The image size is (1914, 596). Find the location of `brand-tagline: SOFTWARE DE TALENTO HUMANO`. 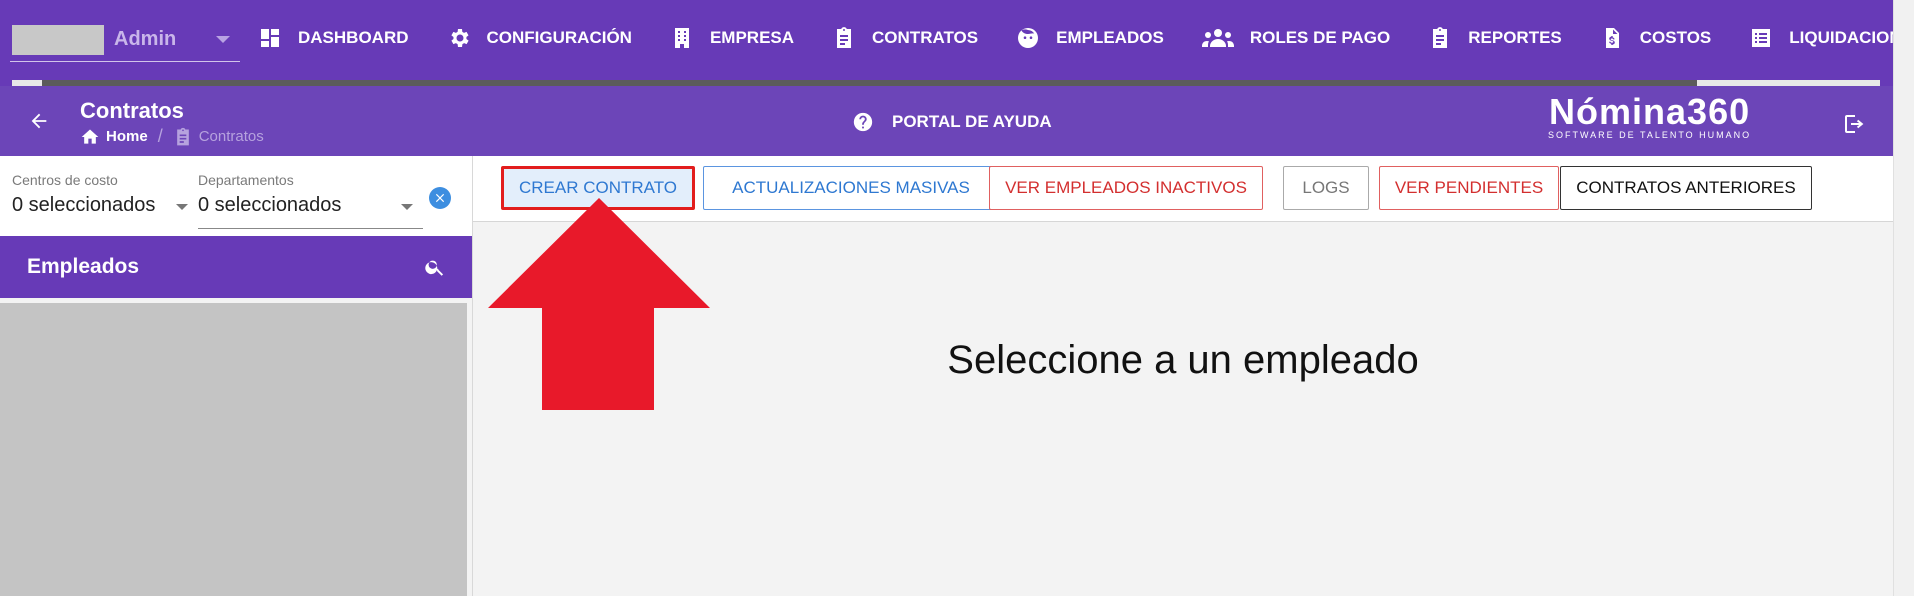

brand-tagline: SOFTWARE DE TALENTO HUMANO is located at coordinates (1650, 135).